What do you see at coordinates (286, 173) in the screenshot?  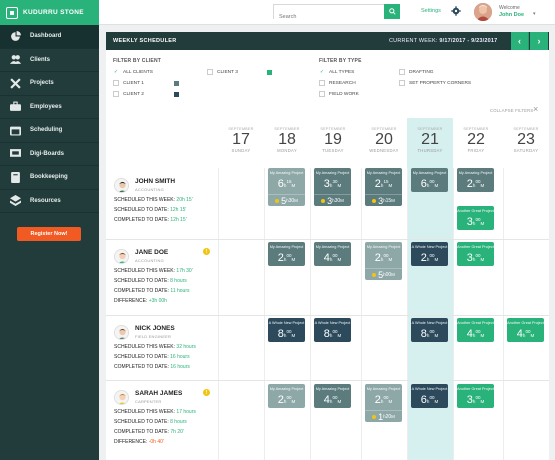 I see `card-project-title: My Amazing Project` at bounding box center [286, 173].